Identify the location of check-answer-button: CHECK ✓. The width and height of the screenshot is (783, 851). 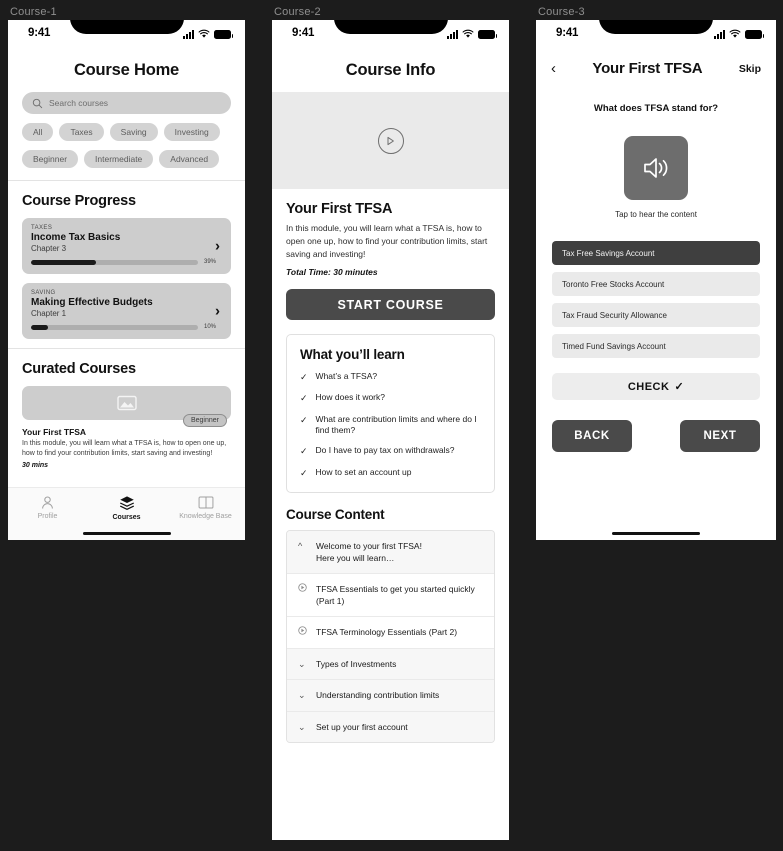
(656, 386).